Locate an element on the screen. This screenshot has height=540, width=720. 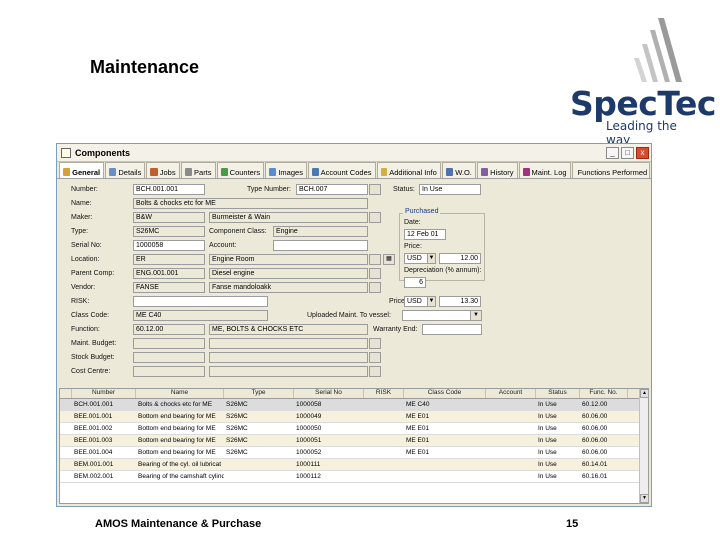
price-field: 13.30 is located at coordinates (460, 301).